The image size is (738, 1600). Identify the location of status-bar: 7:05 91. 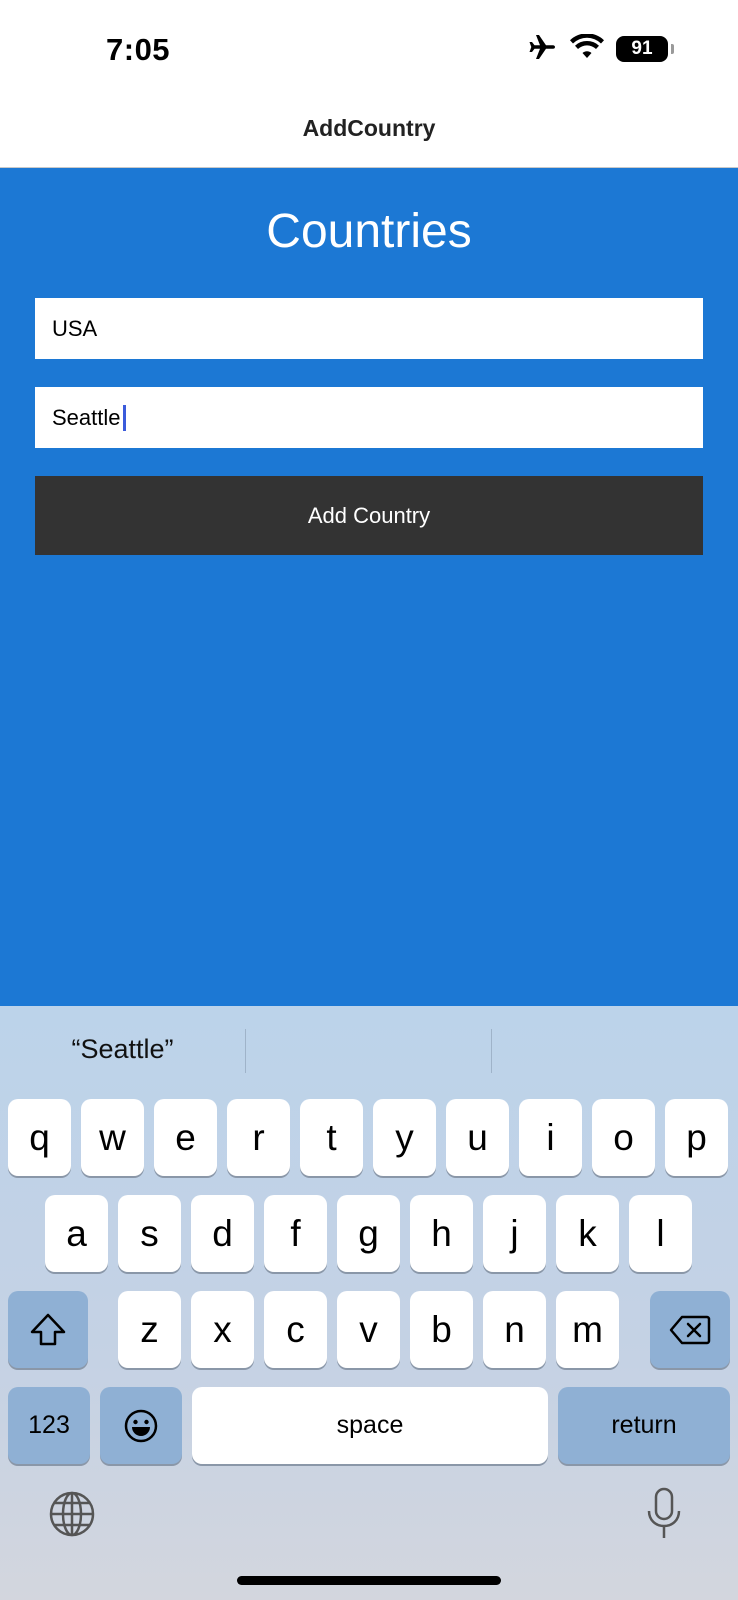
(369, 45).